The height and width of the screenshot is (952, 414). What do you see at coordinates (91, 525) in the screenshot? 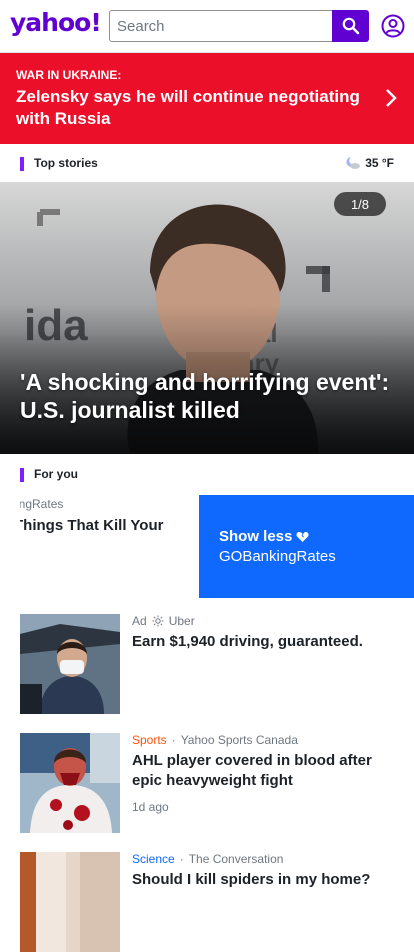
I see `card-title: Things That Kill Your` at bounding box center [91, 525].